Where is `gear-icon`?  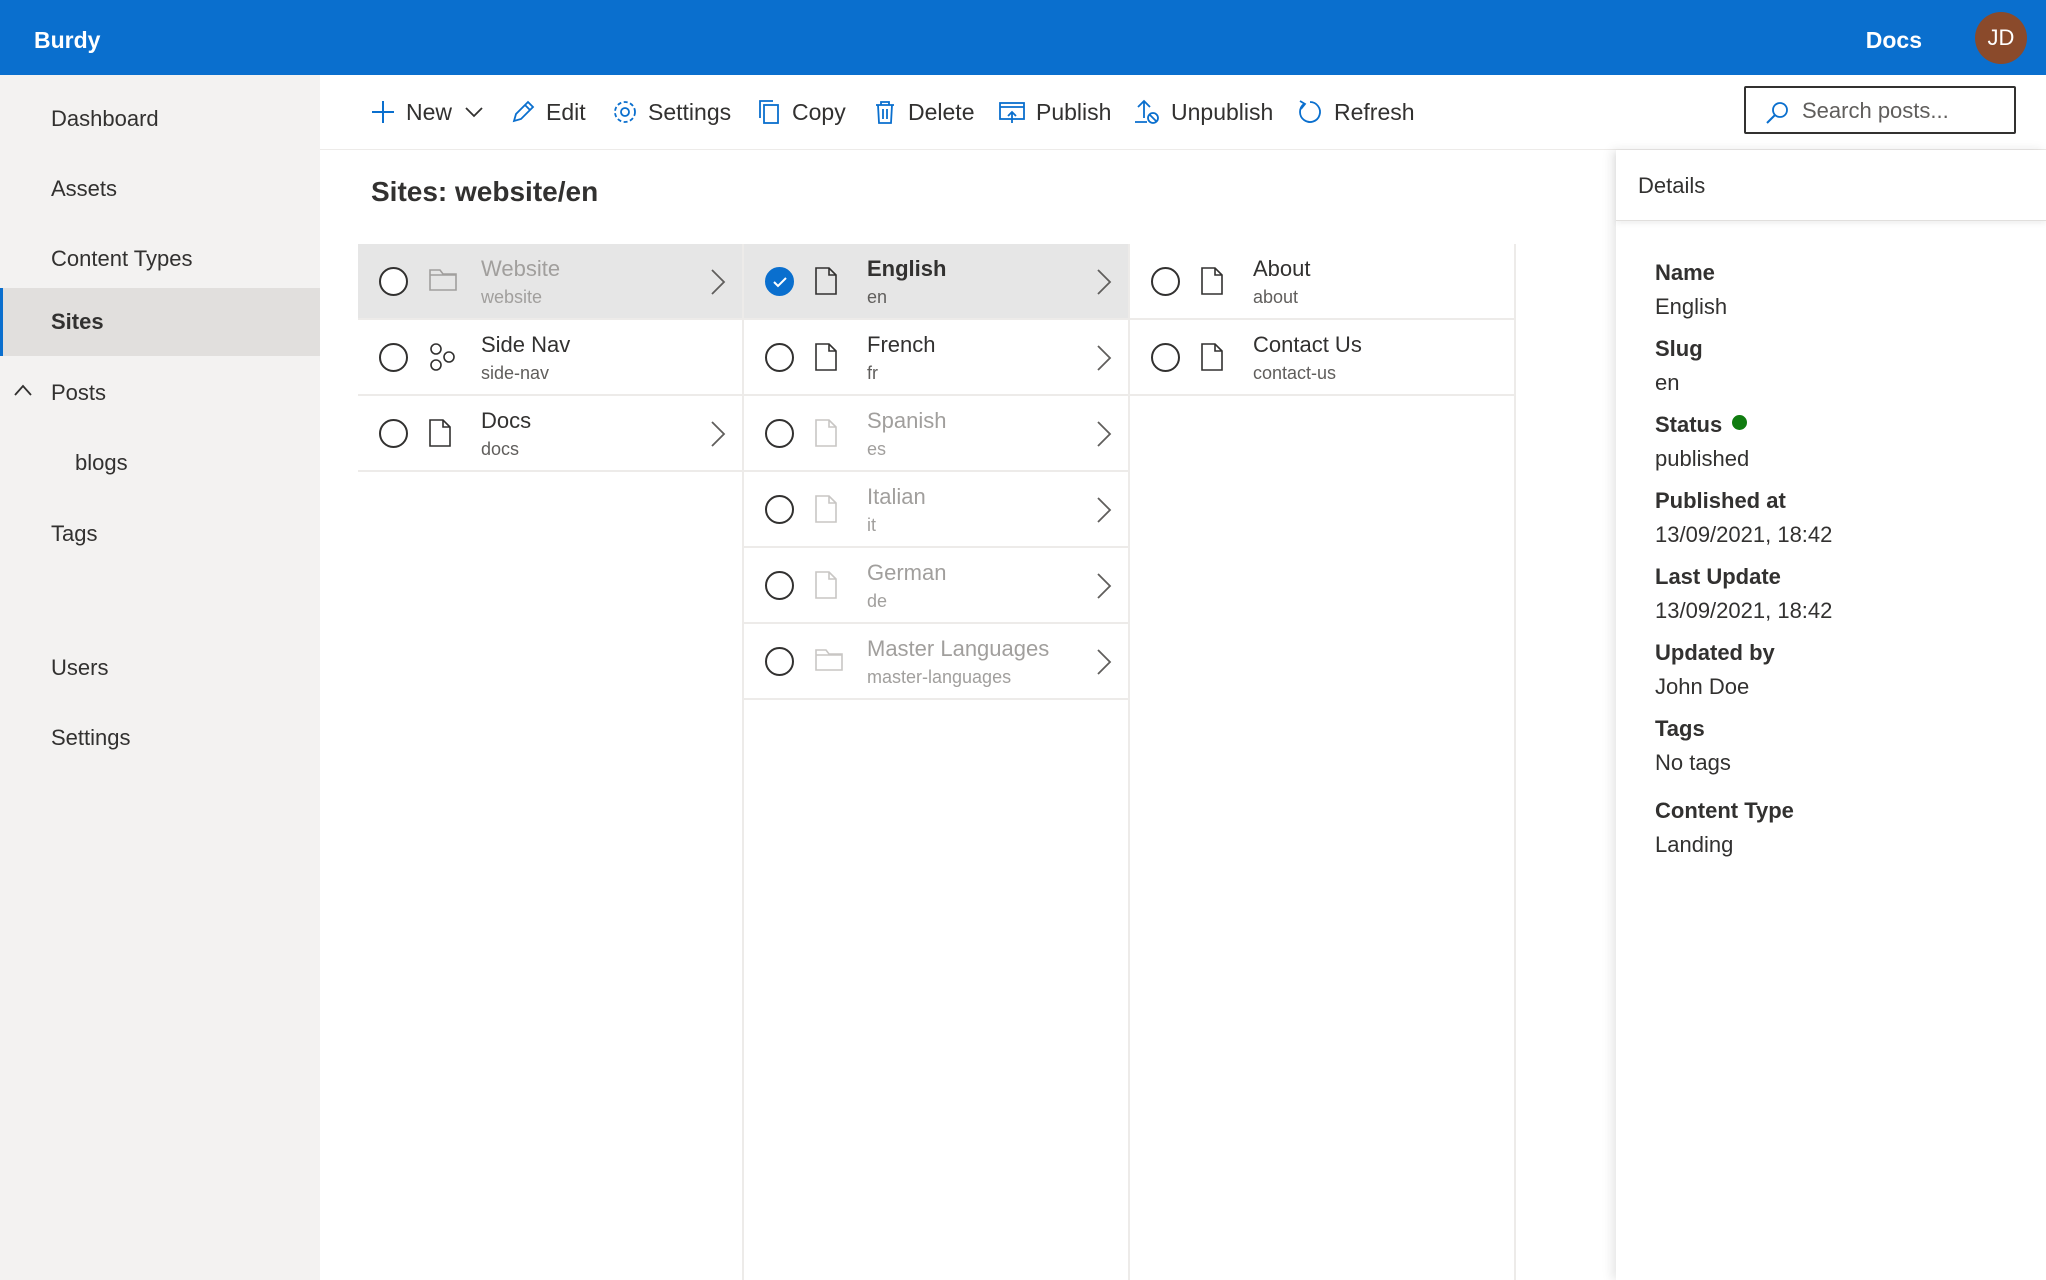 gear-icon is located at coordinates (625, 112).